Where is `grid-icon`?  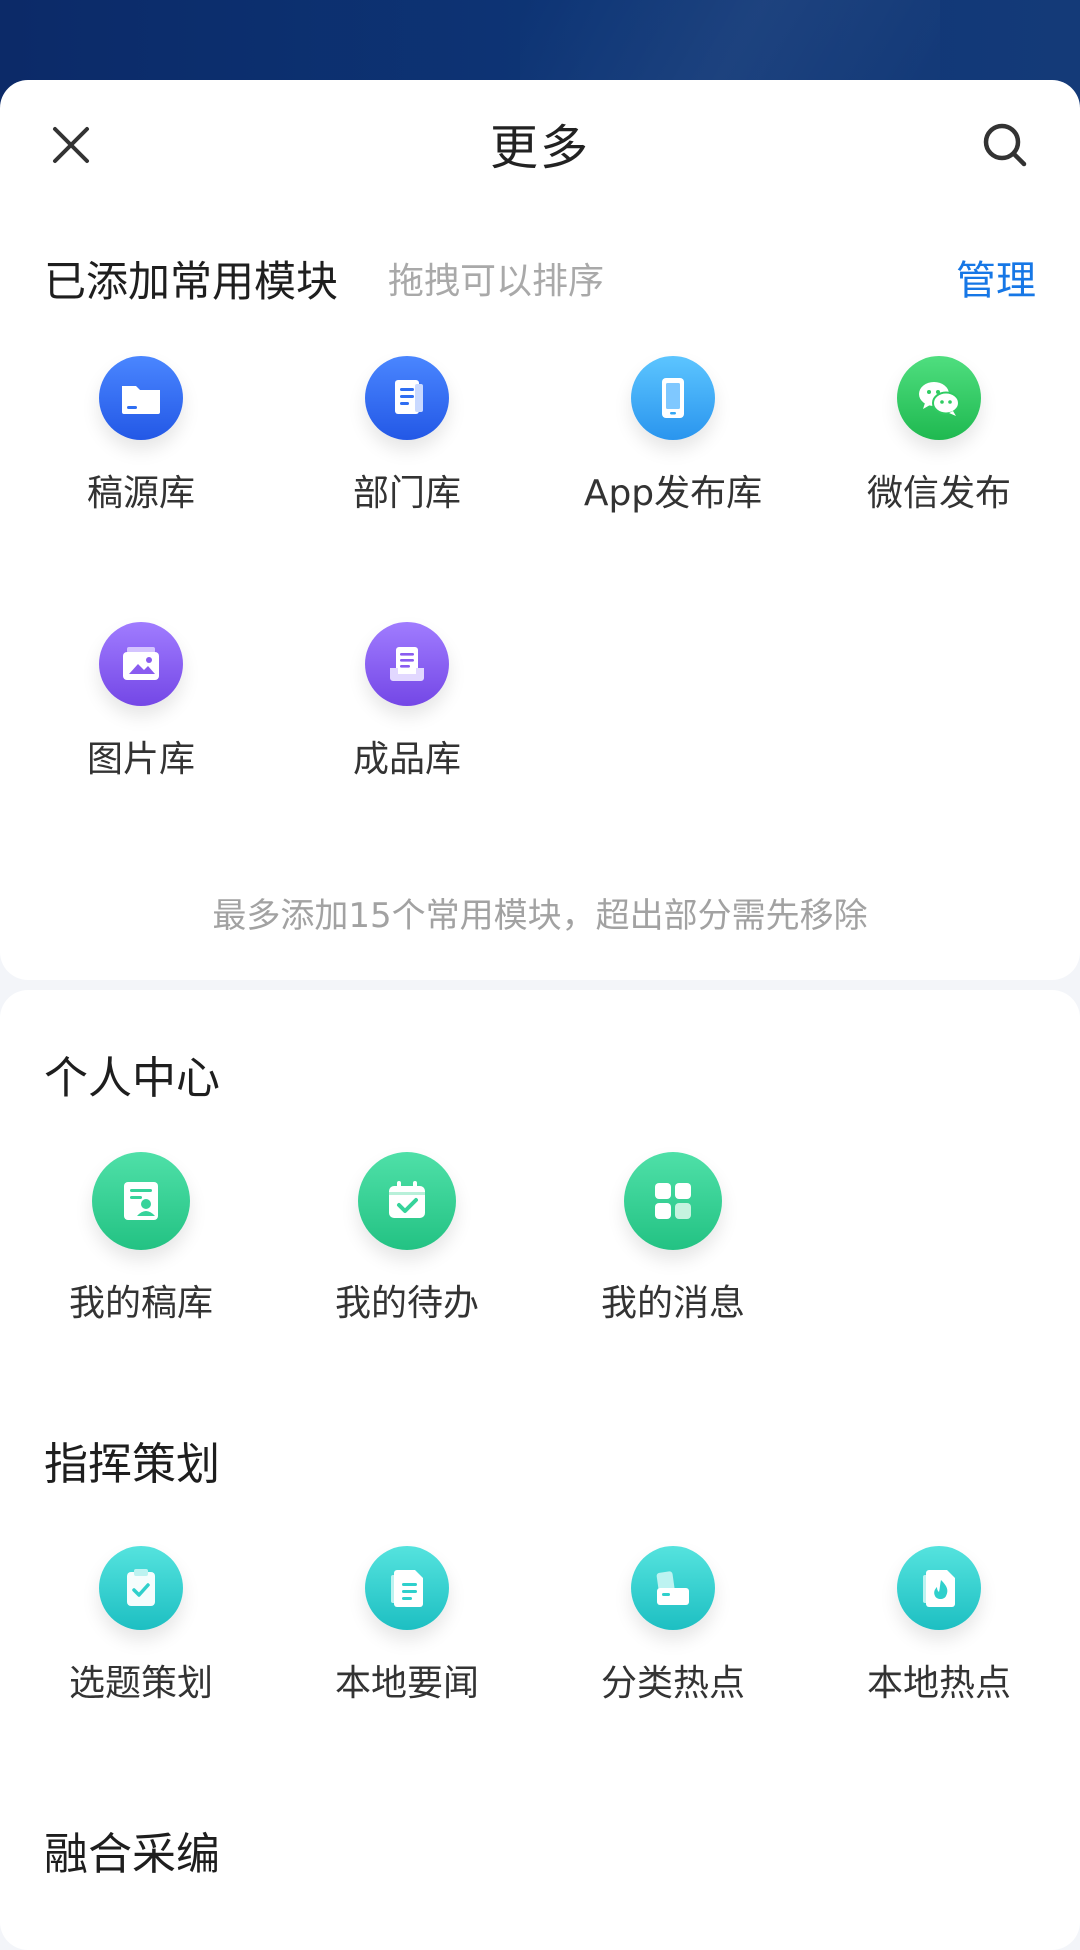
grid-icon is located at coordinates (673, 1201).